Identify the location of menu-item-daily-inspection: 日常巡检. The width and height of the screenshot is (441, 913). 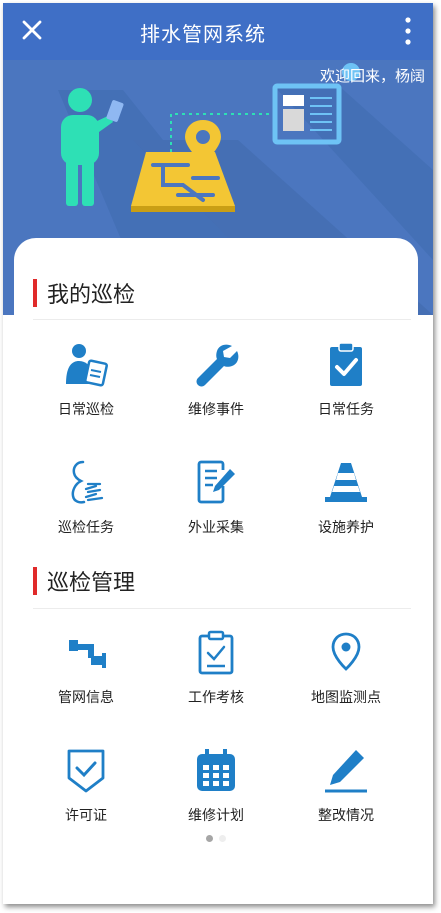
(86, 390).